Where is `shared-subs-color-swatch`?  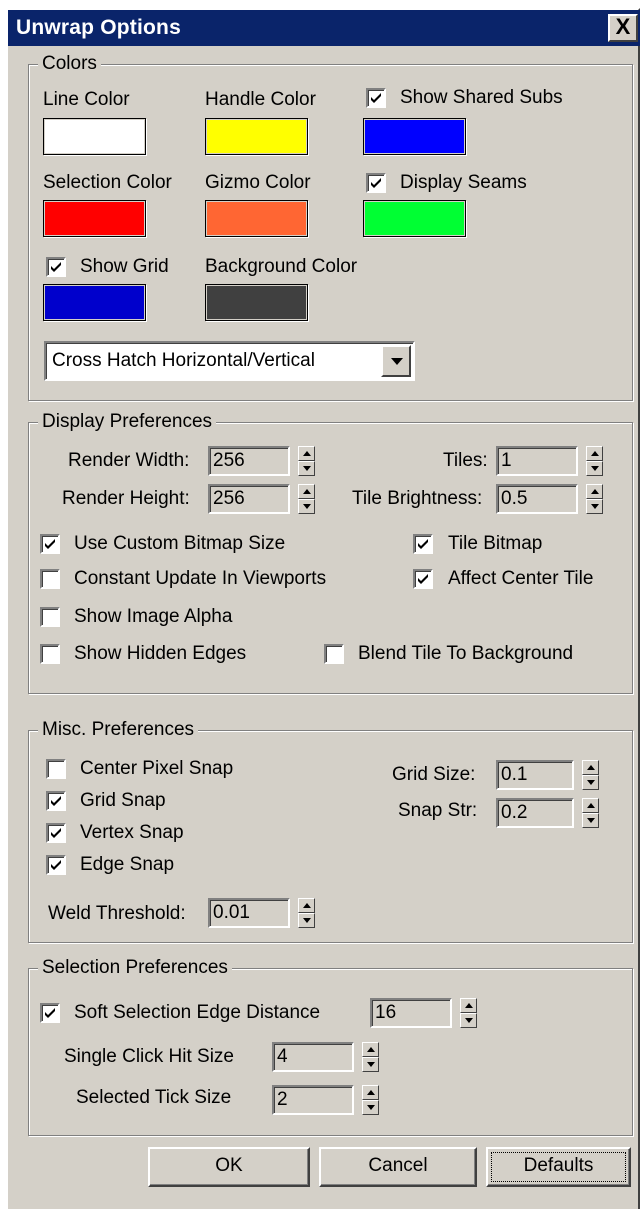 shared-subs-color-swatch is located at coordinates (414, 136).